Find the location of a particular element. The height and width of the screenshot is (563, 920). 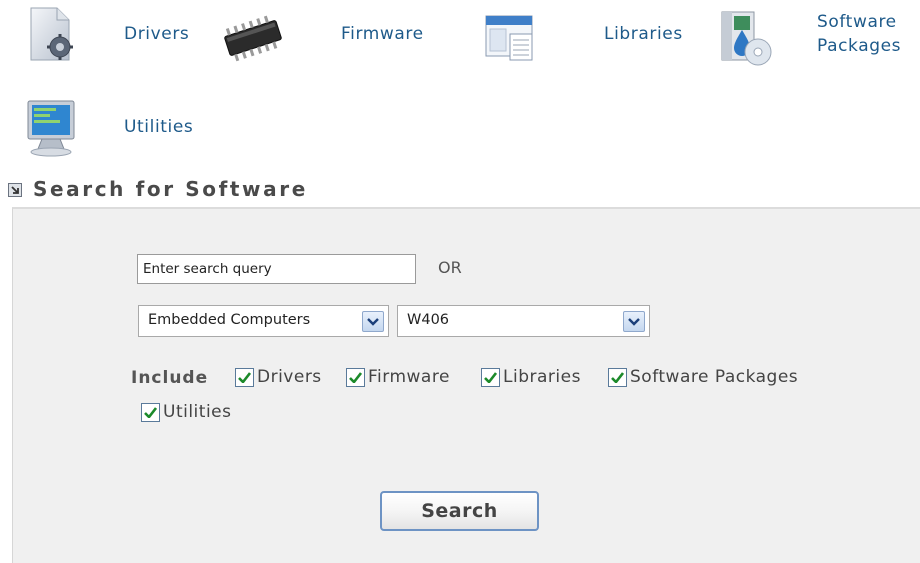

search-input is located at coordinates (276, 269).